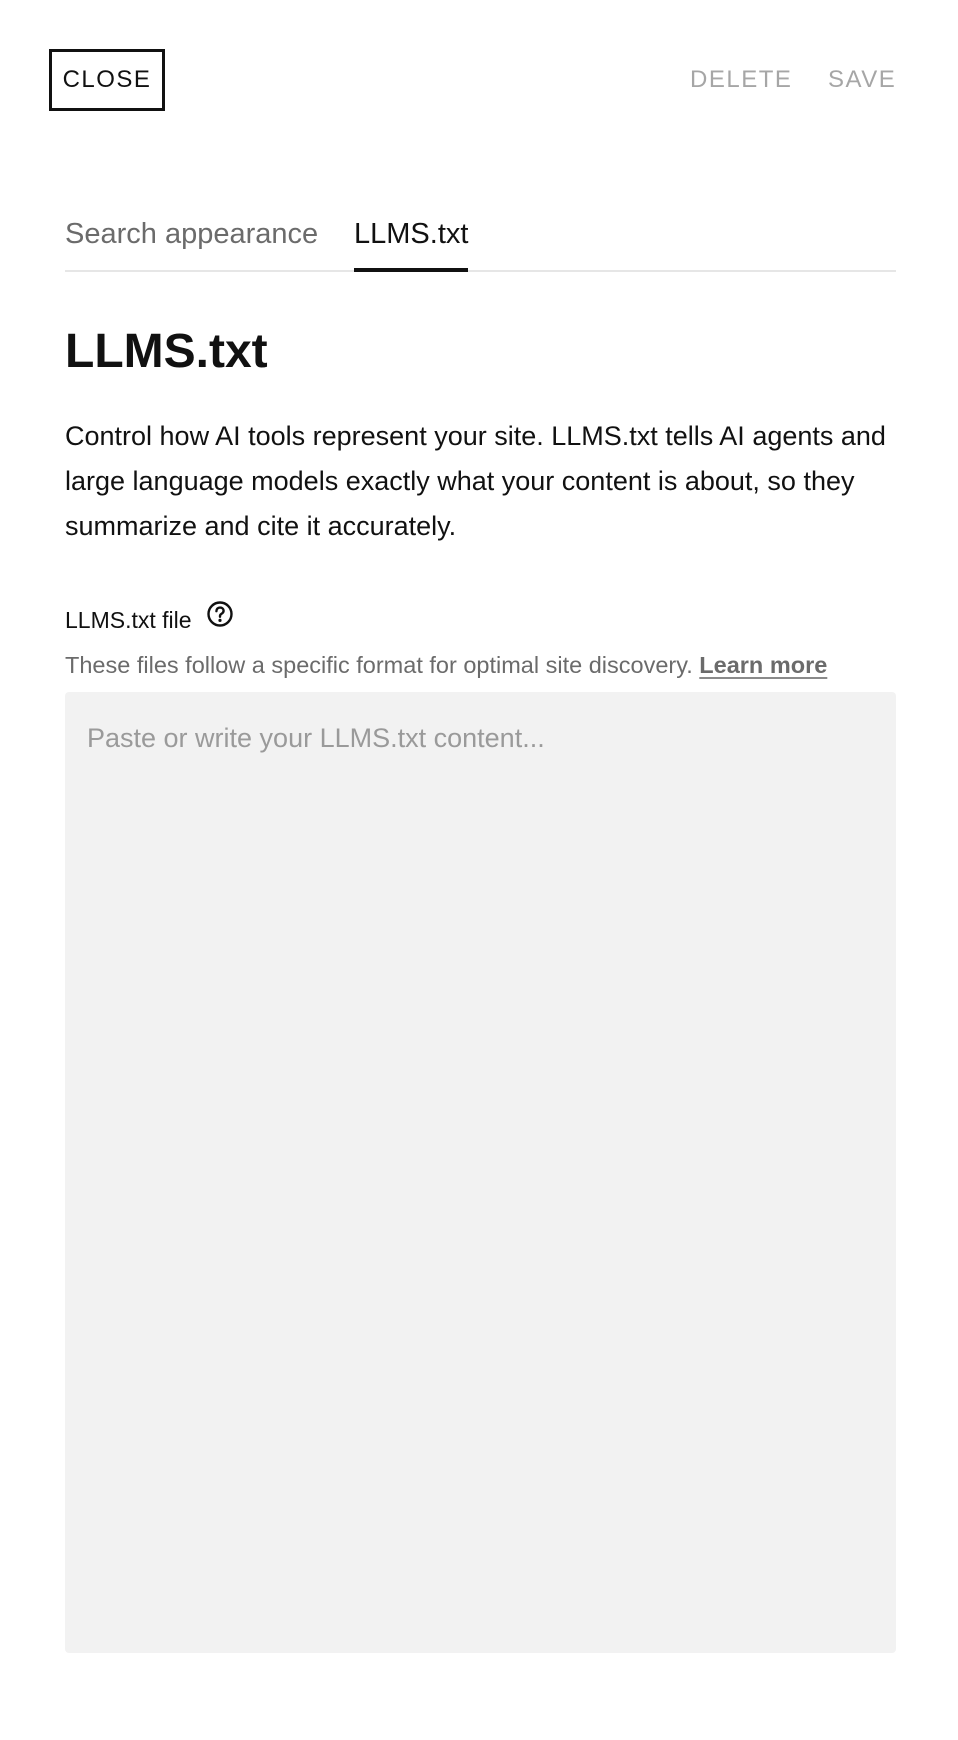 This screenshot has width=958, height=1740. Describe the element at coordinates (740, 80) in the screenshot. I see `delete-button: DELETE` at that location.